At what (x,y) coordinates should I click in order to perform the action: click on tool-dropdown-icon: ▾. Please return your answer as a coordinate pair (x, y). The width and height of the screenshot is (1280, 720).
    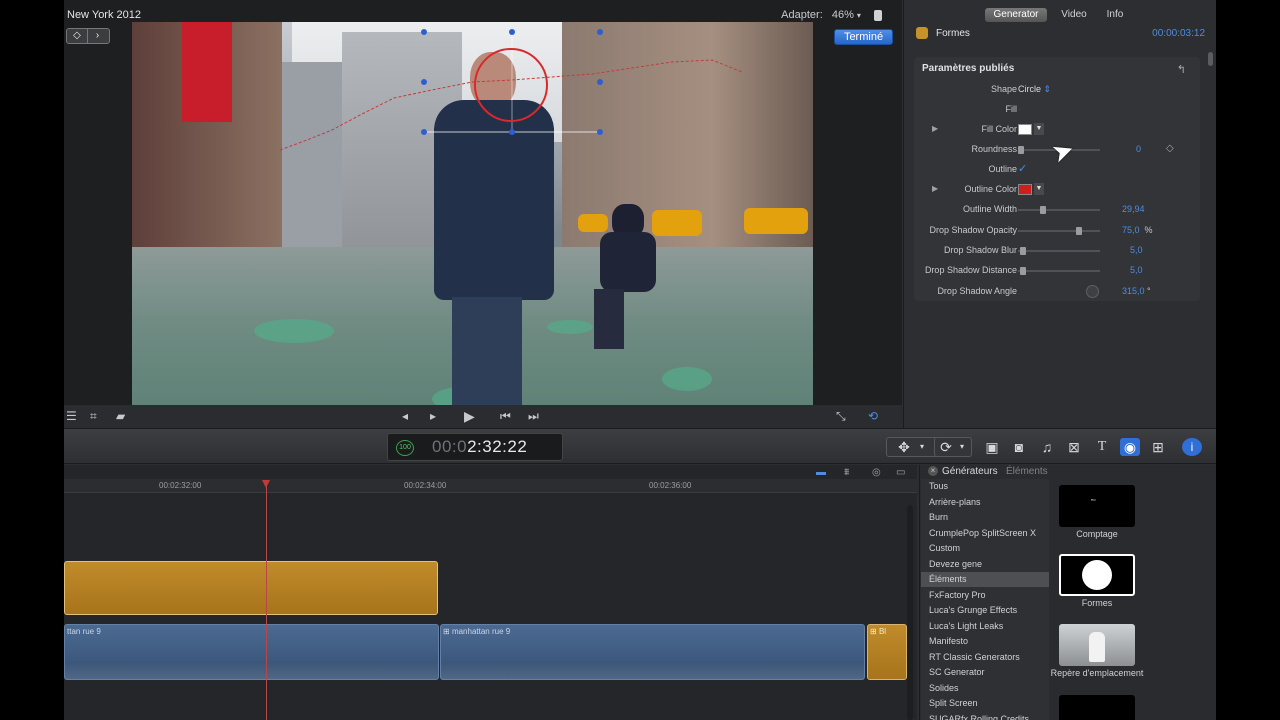
    Looking at the image, I should click on (922, 447).